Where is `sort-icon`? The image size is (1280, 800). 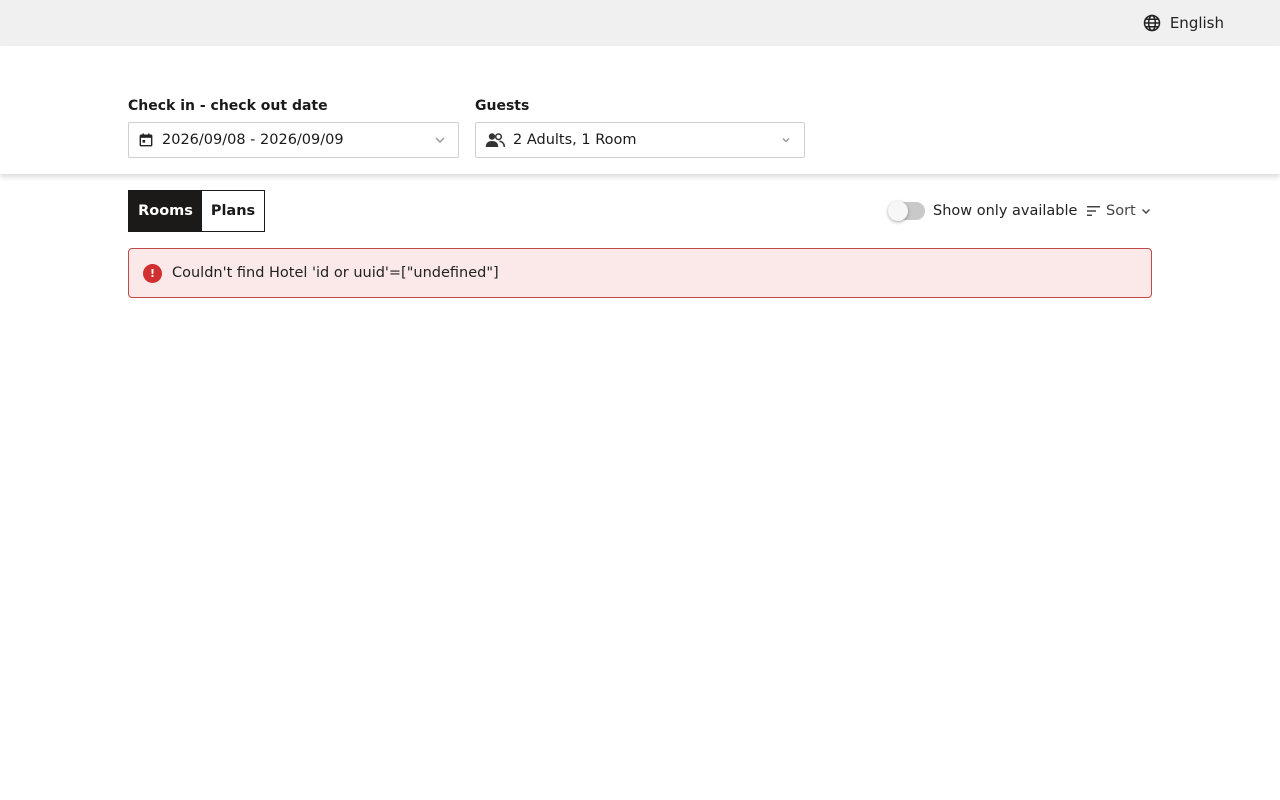
sort-icon is located at coordinates (1093, 211).